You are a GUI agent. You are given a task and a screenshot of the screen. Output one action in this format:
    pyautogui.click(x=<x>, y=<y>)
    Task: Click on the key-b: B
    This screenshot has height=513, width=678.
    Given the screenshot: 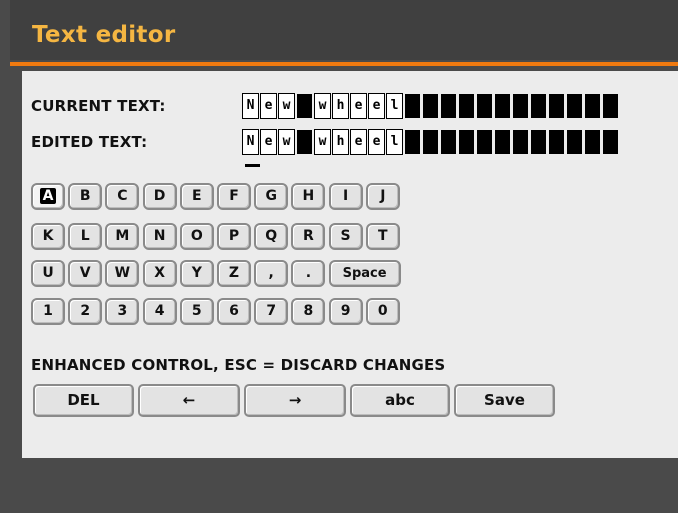 What is the action you would take?
    pyautogui.click(x=85, y=196)
    